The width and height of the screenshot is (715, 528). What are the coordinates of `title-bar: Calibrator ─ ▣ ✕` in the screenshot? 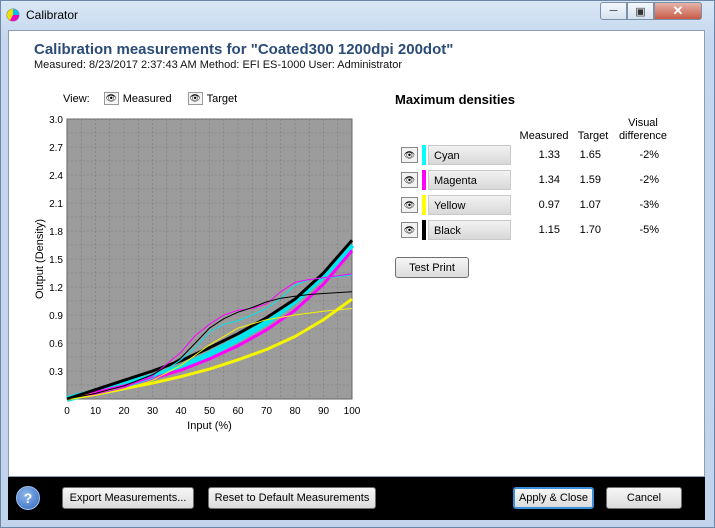 It's located at (357, 15).